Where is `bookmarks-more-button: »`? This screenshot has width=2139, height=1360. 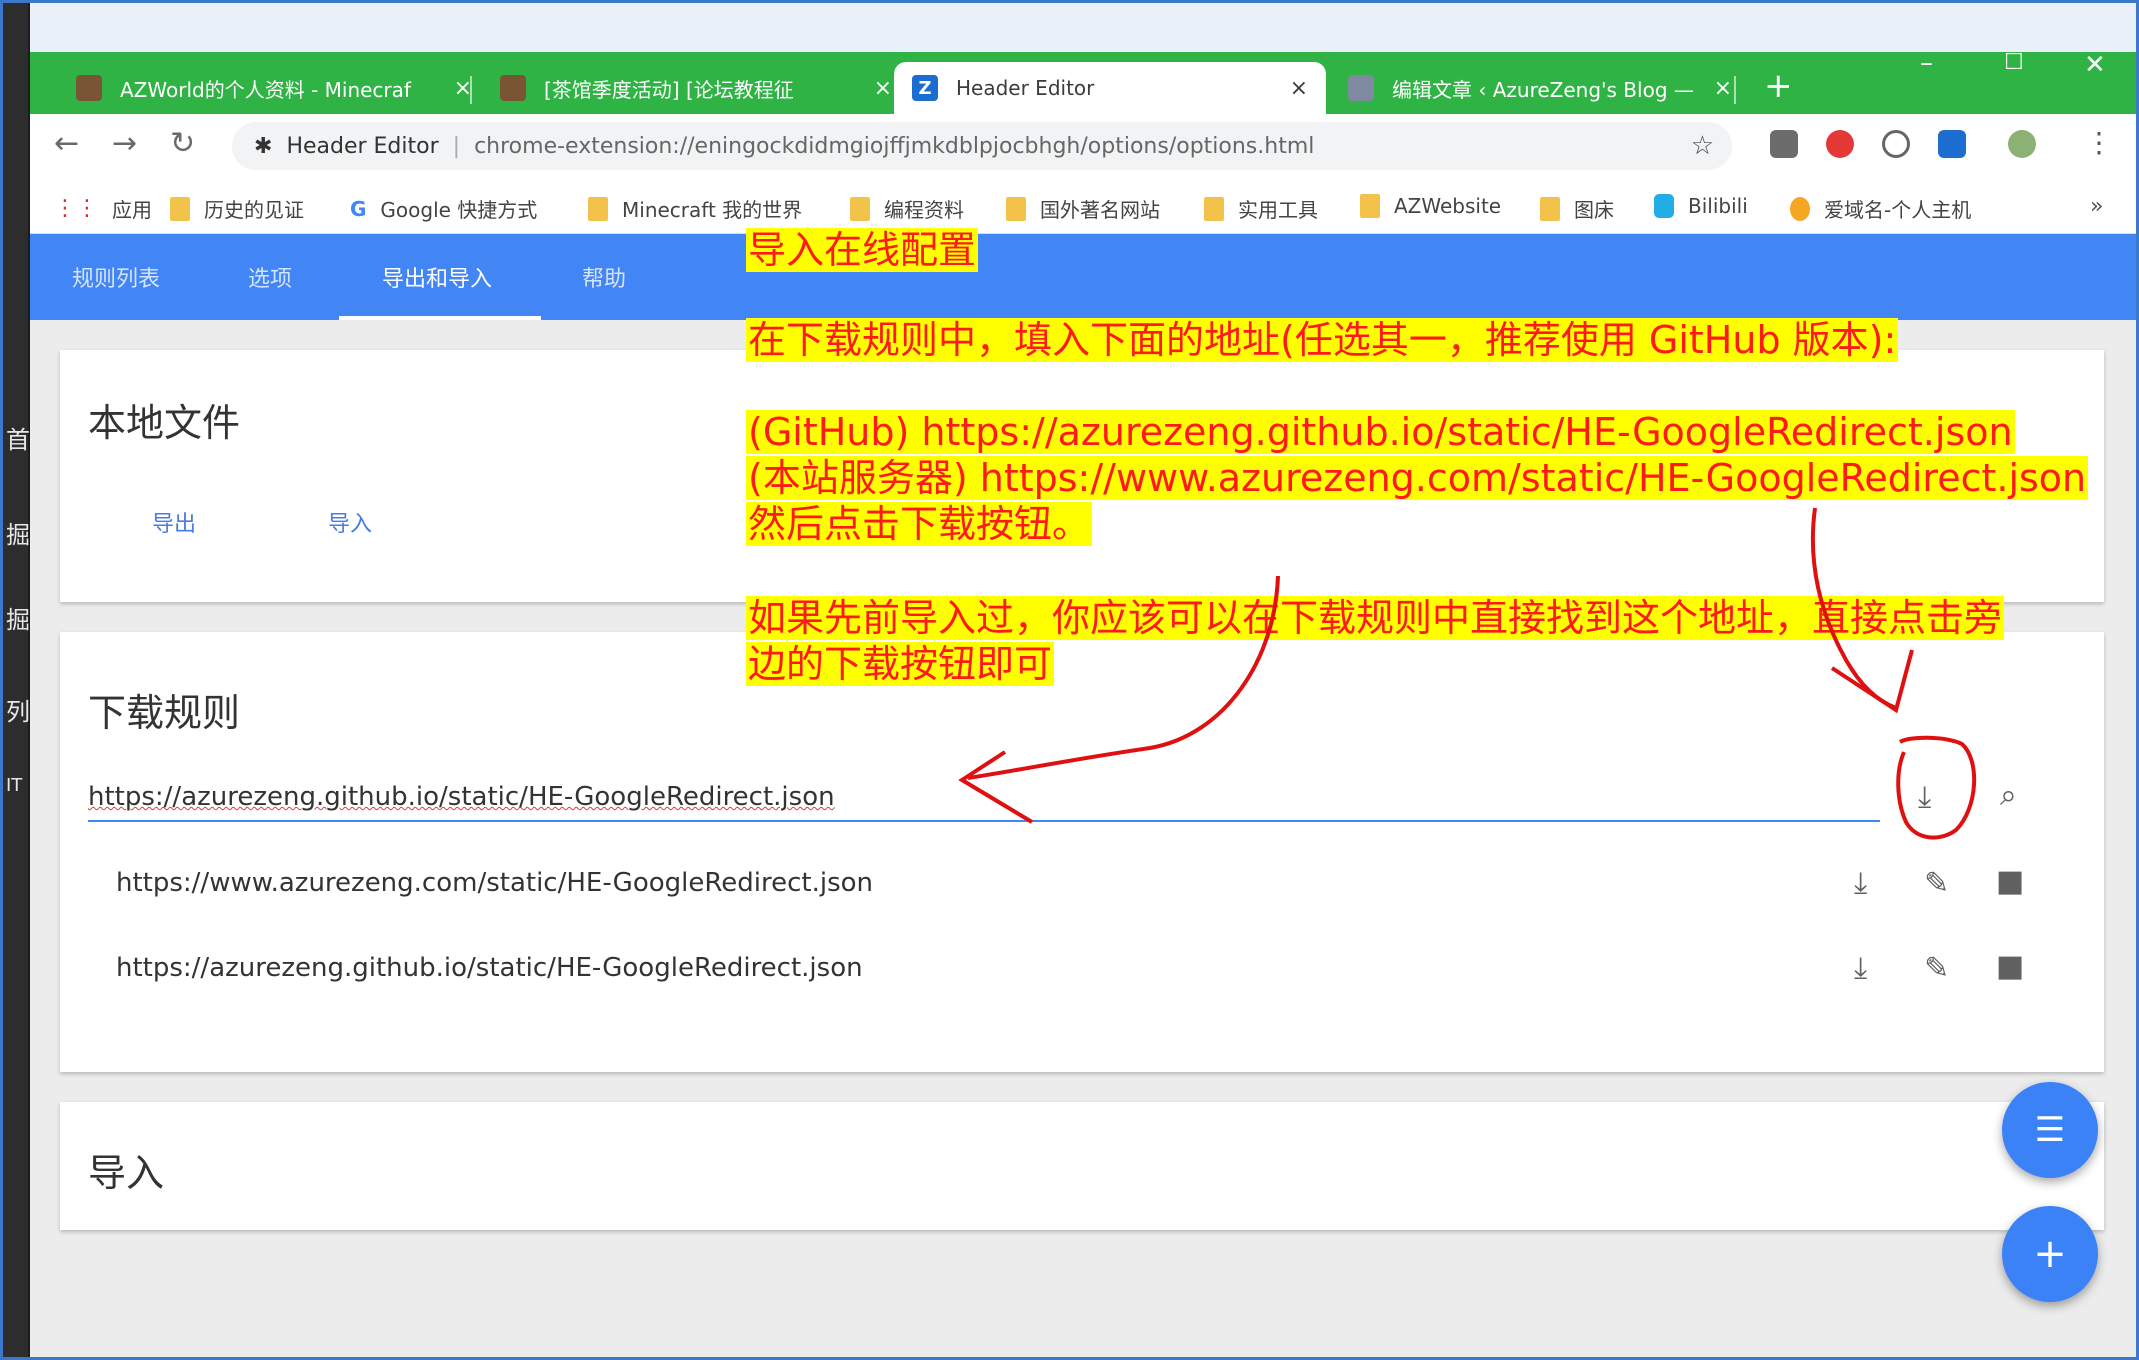
bookmarks-more-button: » is located at coordinates (2096, 206).